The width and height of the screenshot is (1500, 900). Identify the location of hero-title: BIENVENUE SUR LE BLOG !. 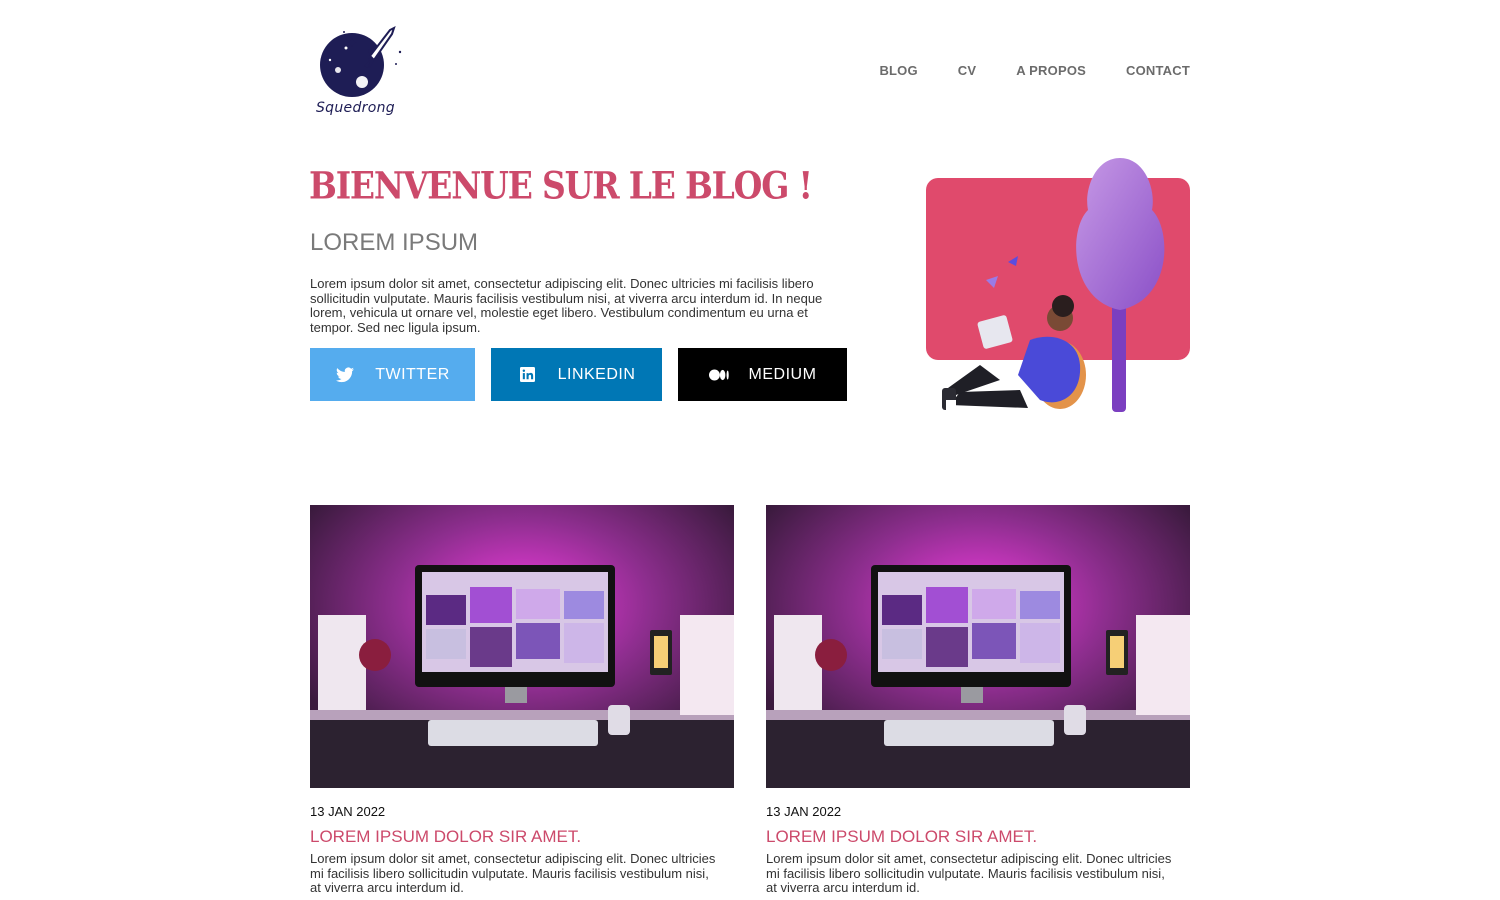
(561, 186).